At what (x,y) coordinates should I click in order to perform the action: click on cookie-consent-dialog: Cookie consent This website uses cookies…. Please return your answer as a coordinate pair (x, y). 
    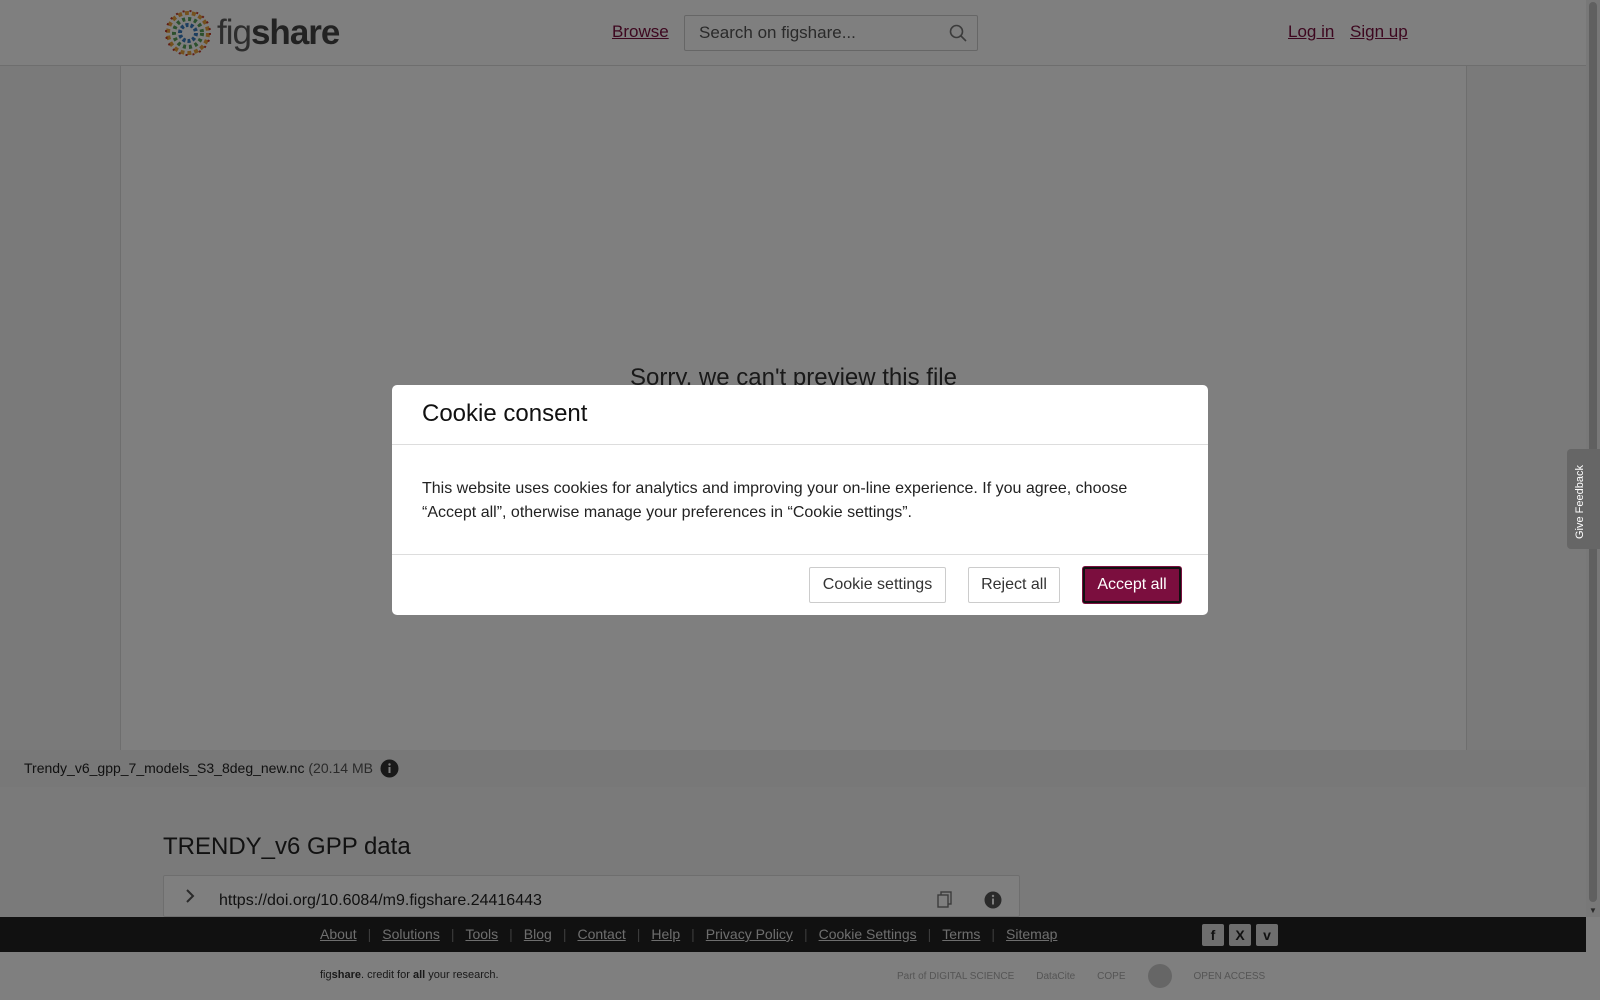
    Looking at the image, I should click on (800, 500).